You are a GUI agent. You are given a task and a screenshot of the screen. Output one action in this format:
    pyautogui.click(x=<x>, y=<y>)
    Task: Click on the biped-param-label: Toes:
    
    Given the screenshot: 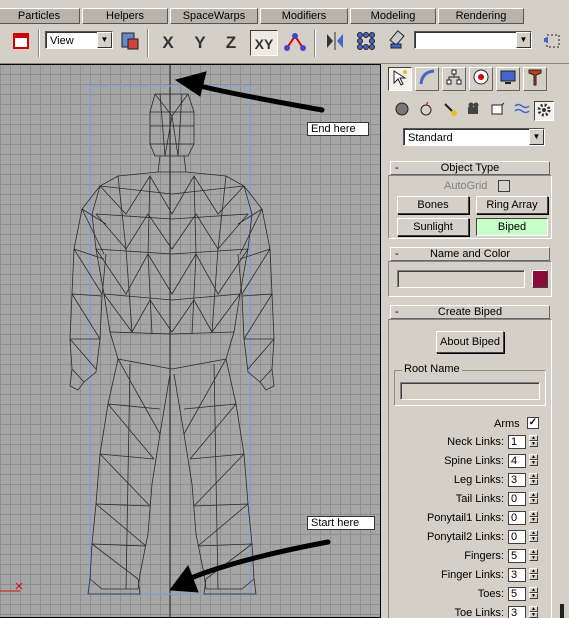 What is the action you would take?
    pyautogui.click(x=490, y=594)
    